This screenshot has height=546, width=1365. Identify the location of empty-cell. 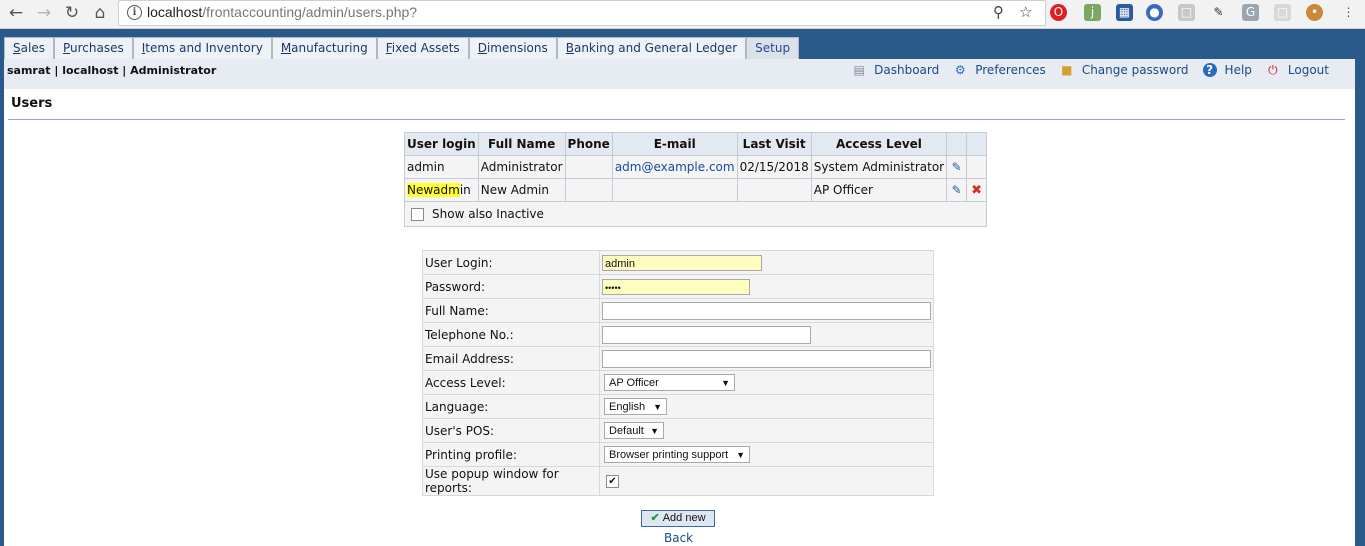
(977, 167).